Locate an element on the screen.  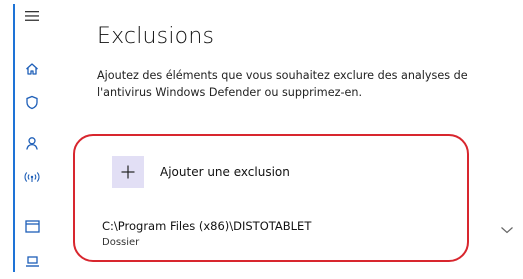
nav-account-protection is located at coordinates (32, 143).